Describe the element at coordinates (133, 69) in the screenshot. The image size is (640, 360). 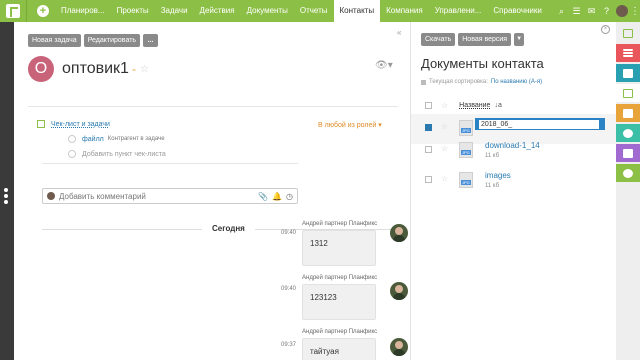
I see `contact-status-dash: -` at that location.